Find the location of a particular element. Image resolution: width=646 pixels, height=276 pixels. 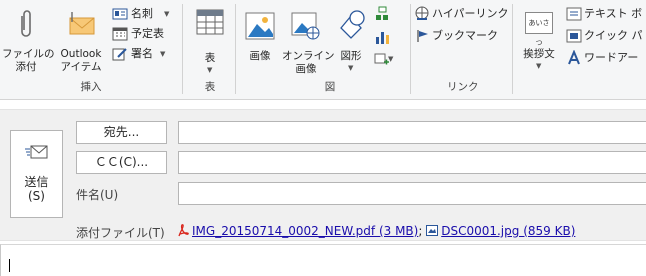

hyperlink-icon is located at coordinates (422, 13).